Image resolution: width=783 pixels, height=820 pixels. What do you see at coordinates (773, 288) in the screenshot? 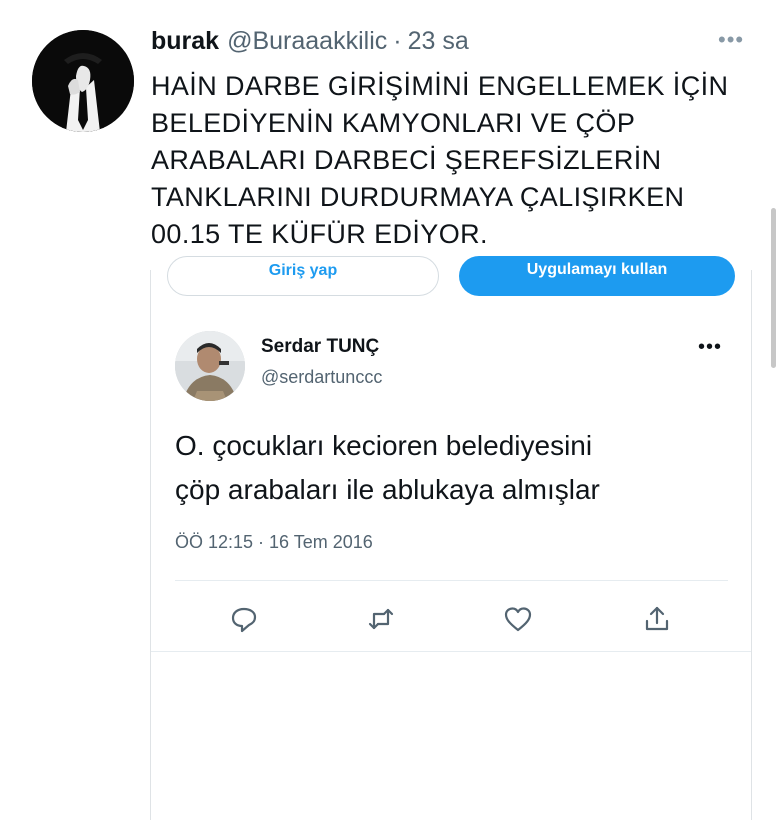
I see `scrollbar` at bounding box center [773, 288].